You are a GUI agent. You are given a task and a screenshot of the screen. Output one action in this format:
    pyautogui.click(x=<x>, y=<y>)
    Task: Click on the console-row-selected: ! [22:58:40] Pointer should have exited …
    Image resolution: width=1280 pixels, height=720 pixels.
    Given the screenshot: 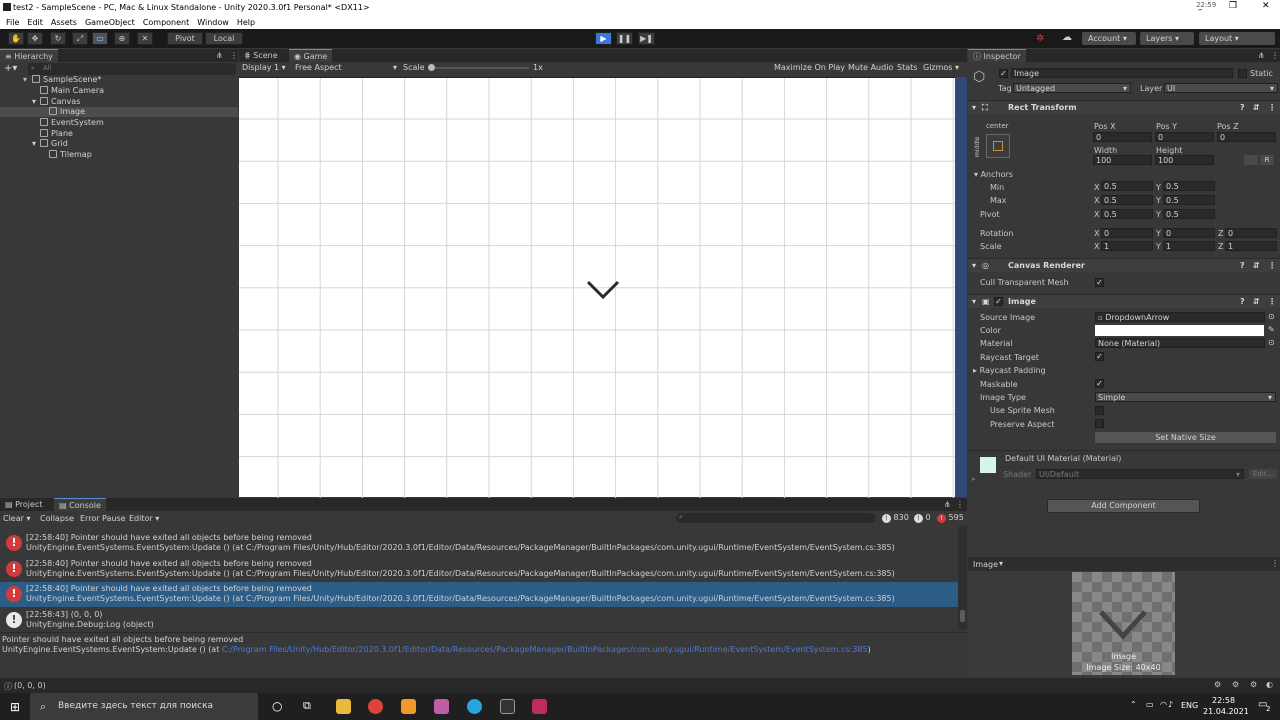 What is the action you would take?
    pyautogui.click(x=479, y=594)
    